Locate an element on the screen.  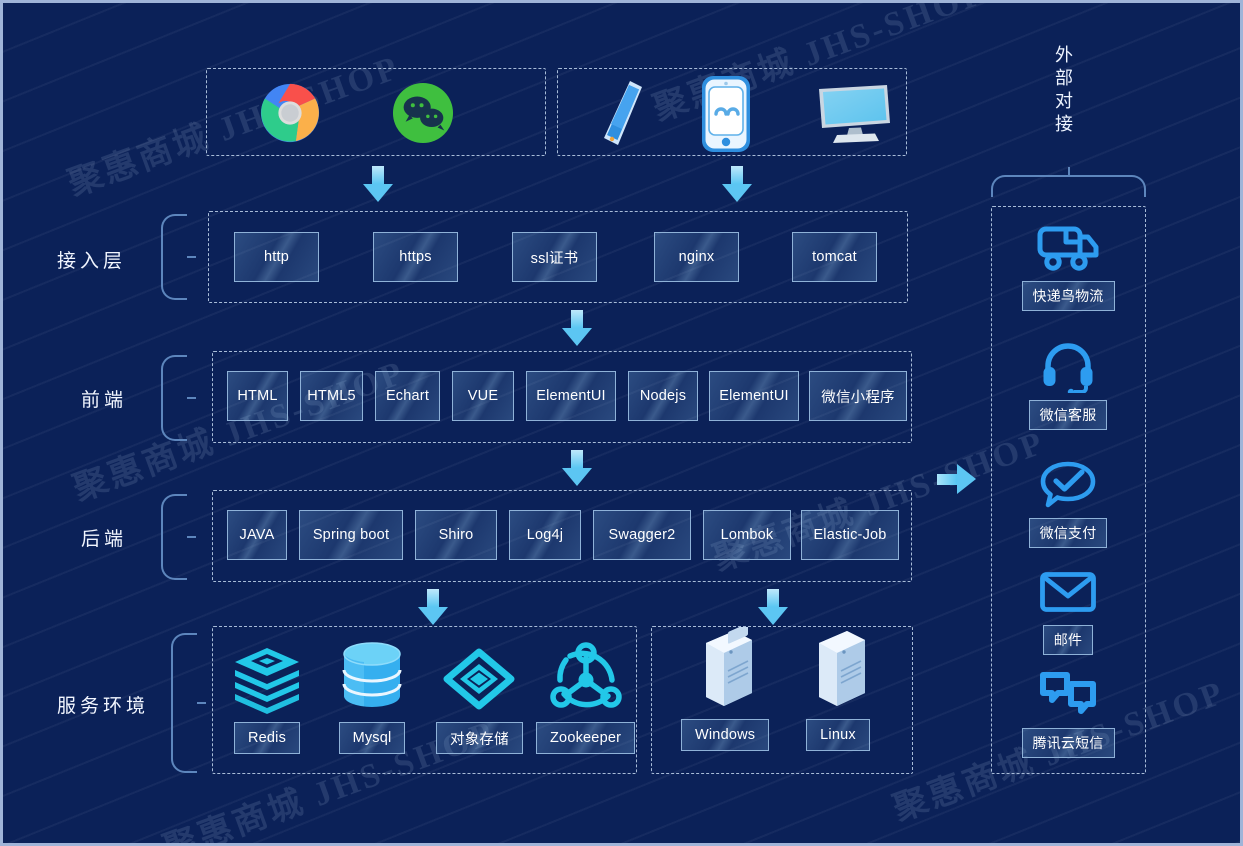
tech-box-lombok: Lombok is located at coordinates (747, 535).